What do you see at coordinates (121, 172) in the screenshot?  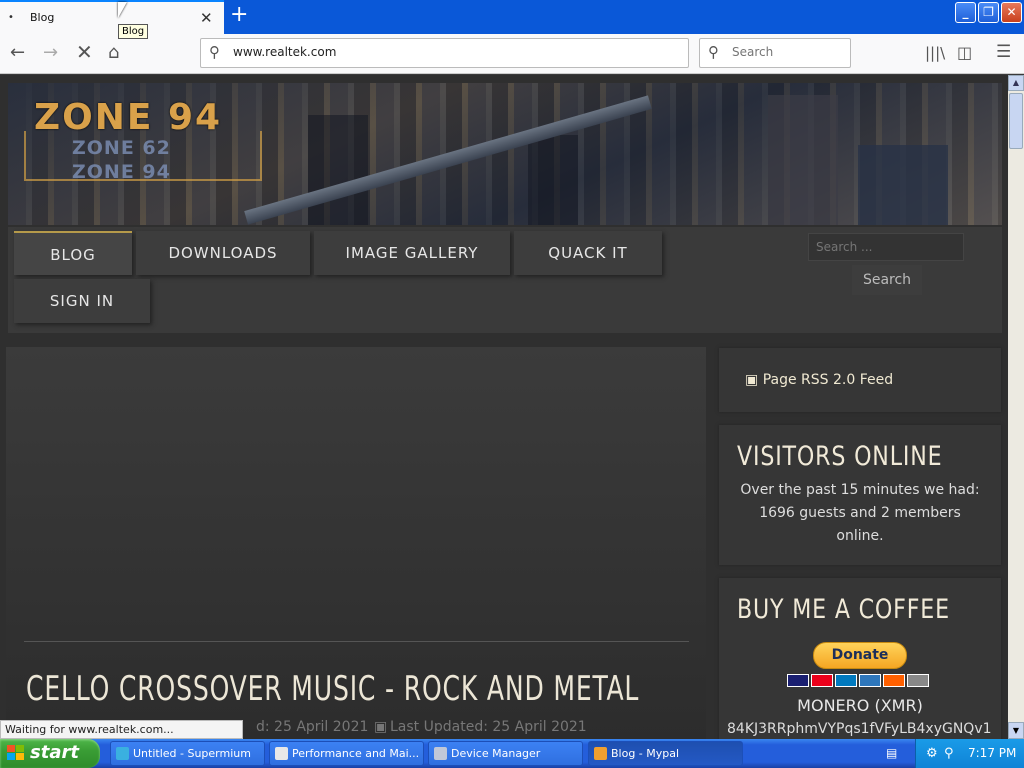 I see `logo-subtitle: ZONE 94` at bounding box center [121, 172].